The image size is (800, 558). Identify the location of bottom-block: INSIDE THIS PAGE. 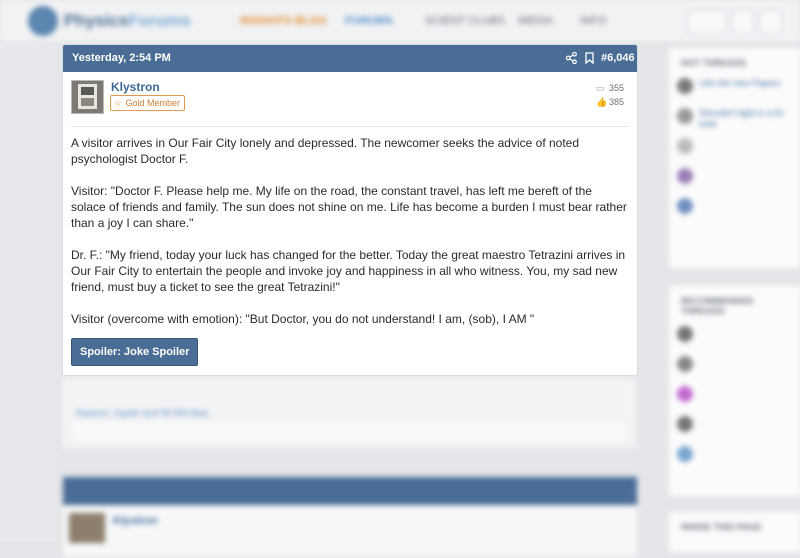
(734, 532).